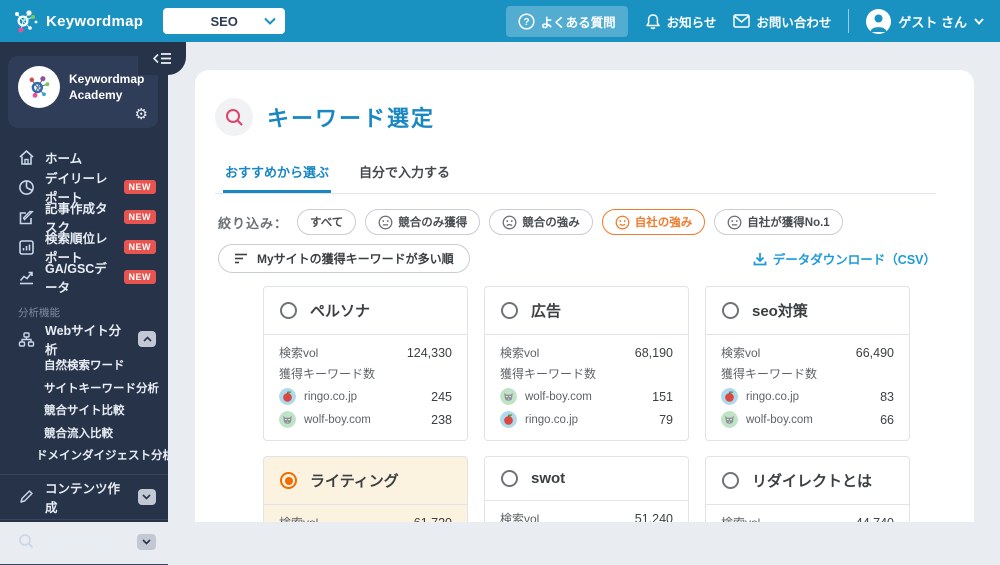 The width and height of the screenshot is (1000, 565). Describe the element at coordinates (64, 158) in the screenshot. I see `sidebar-item-label: ホーム` at that location.